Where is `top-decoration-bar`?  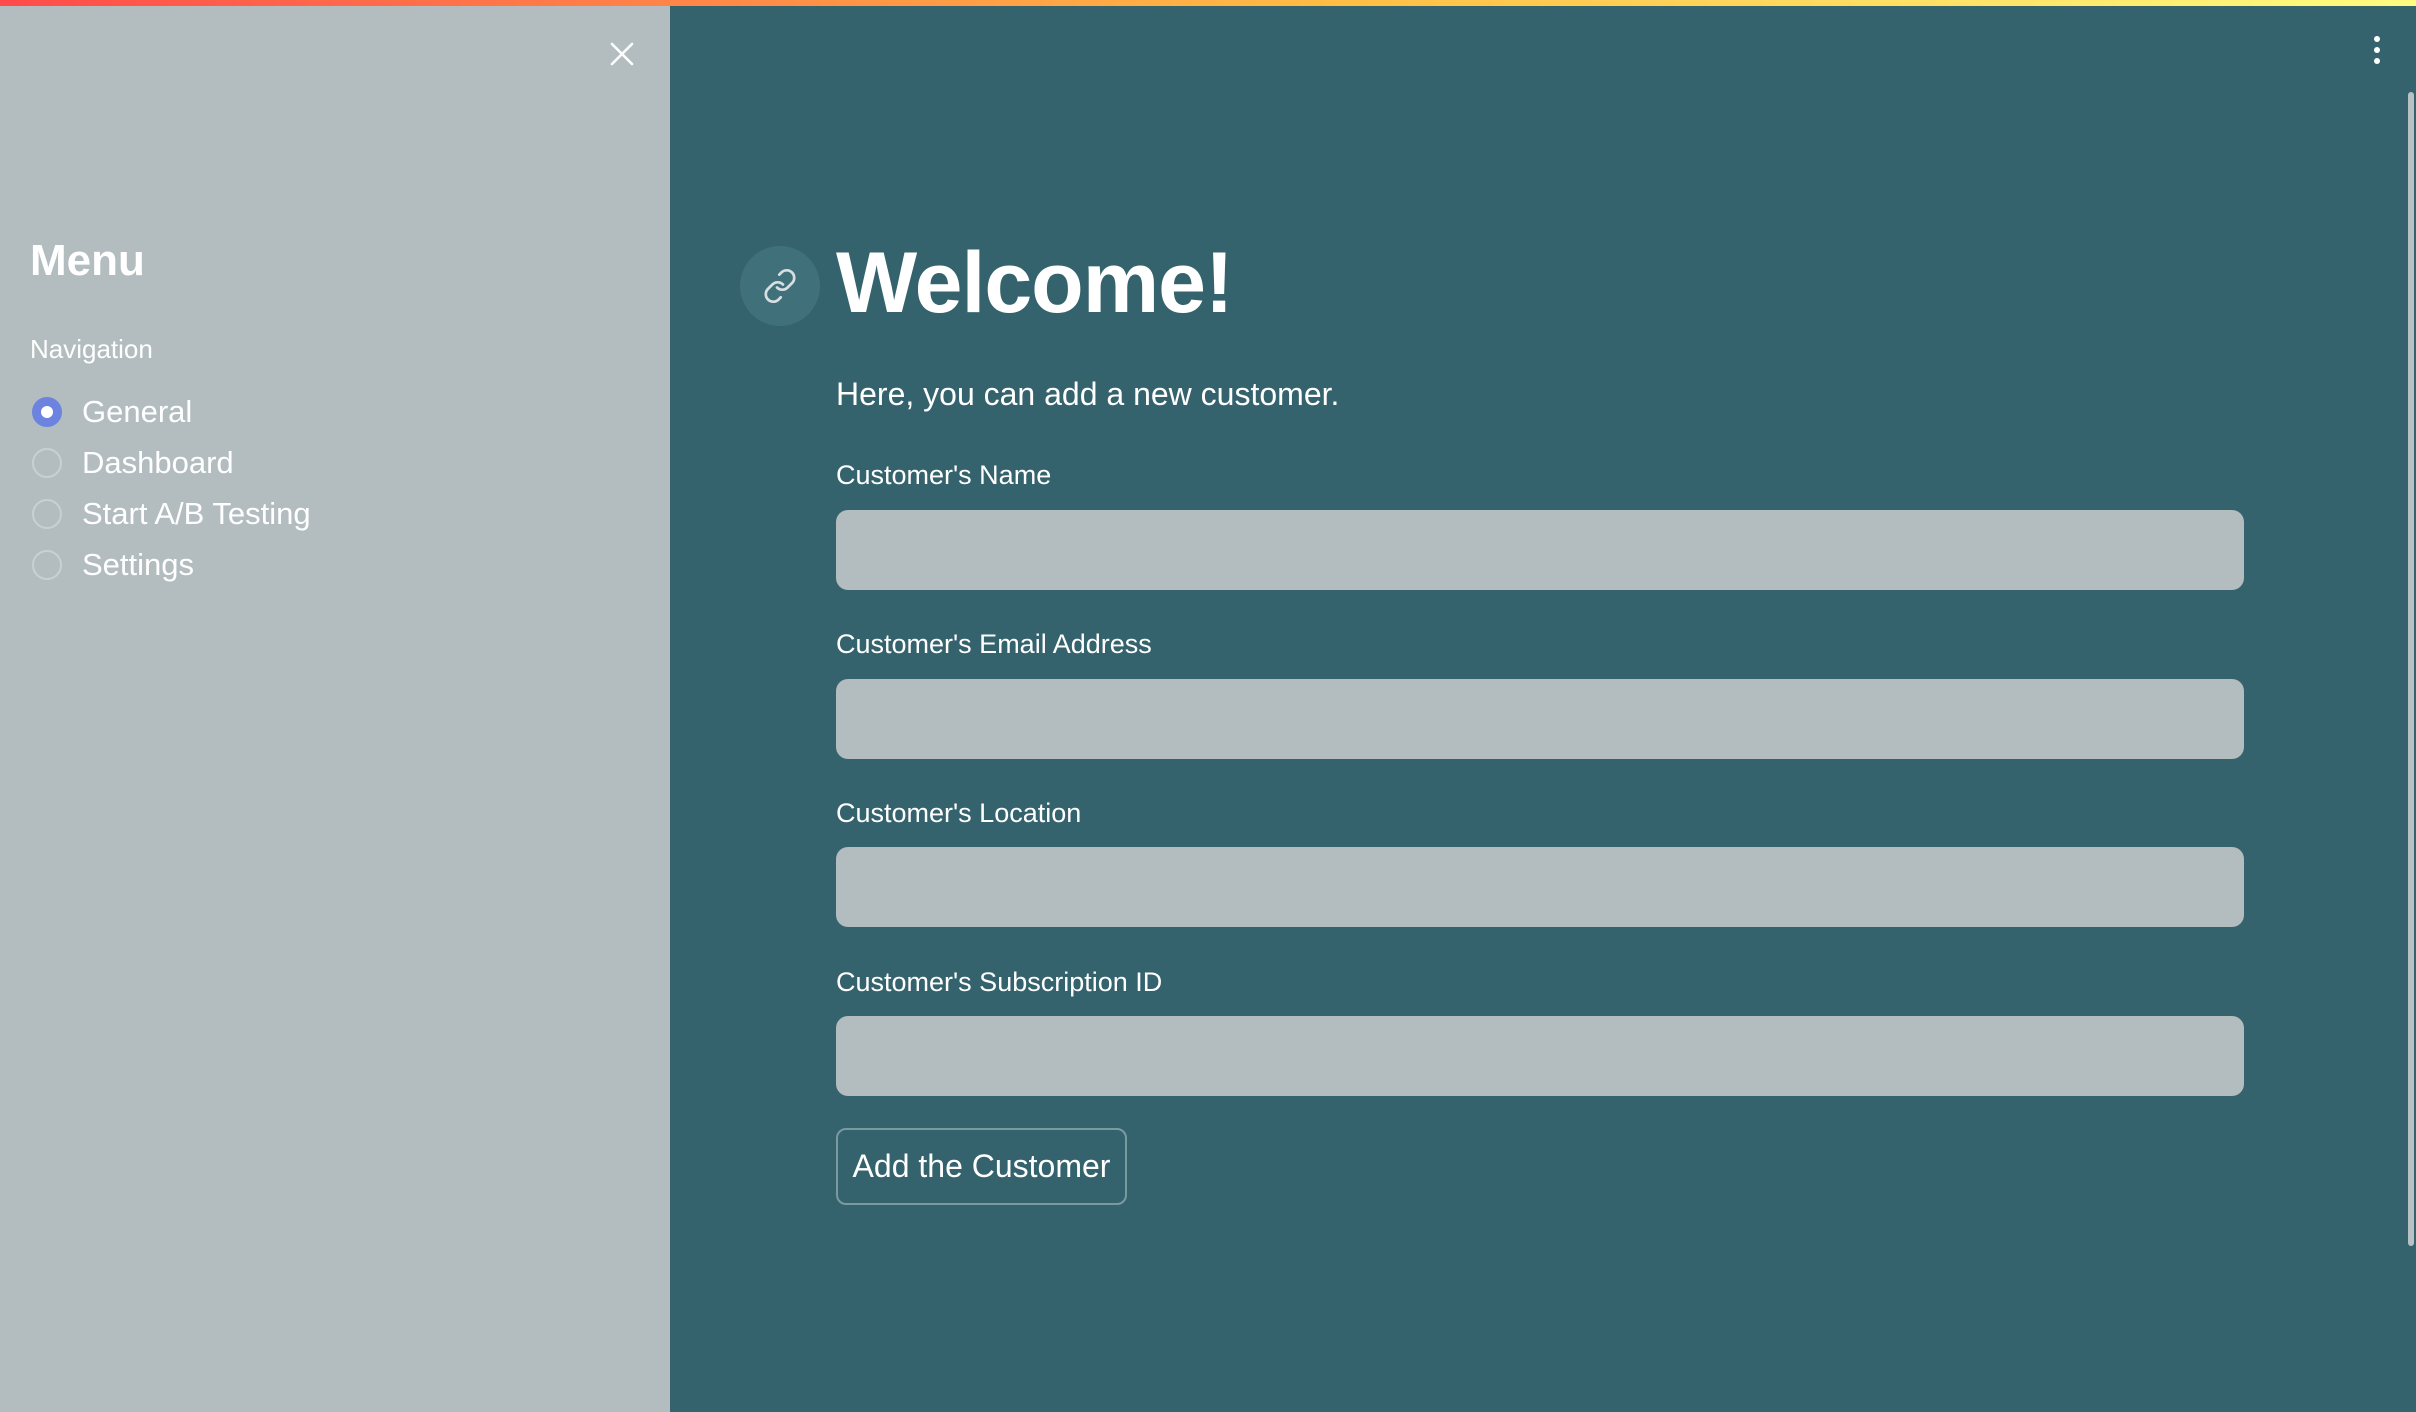
top-decoration-bar is located at coordinates (1208, 3).